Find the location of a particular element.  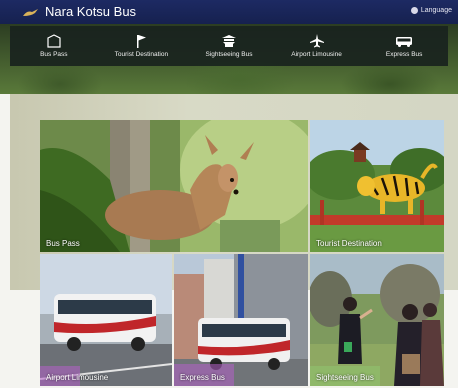

nav-item-bus-pass: Bus Pass is located at coordinates (54, 46).